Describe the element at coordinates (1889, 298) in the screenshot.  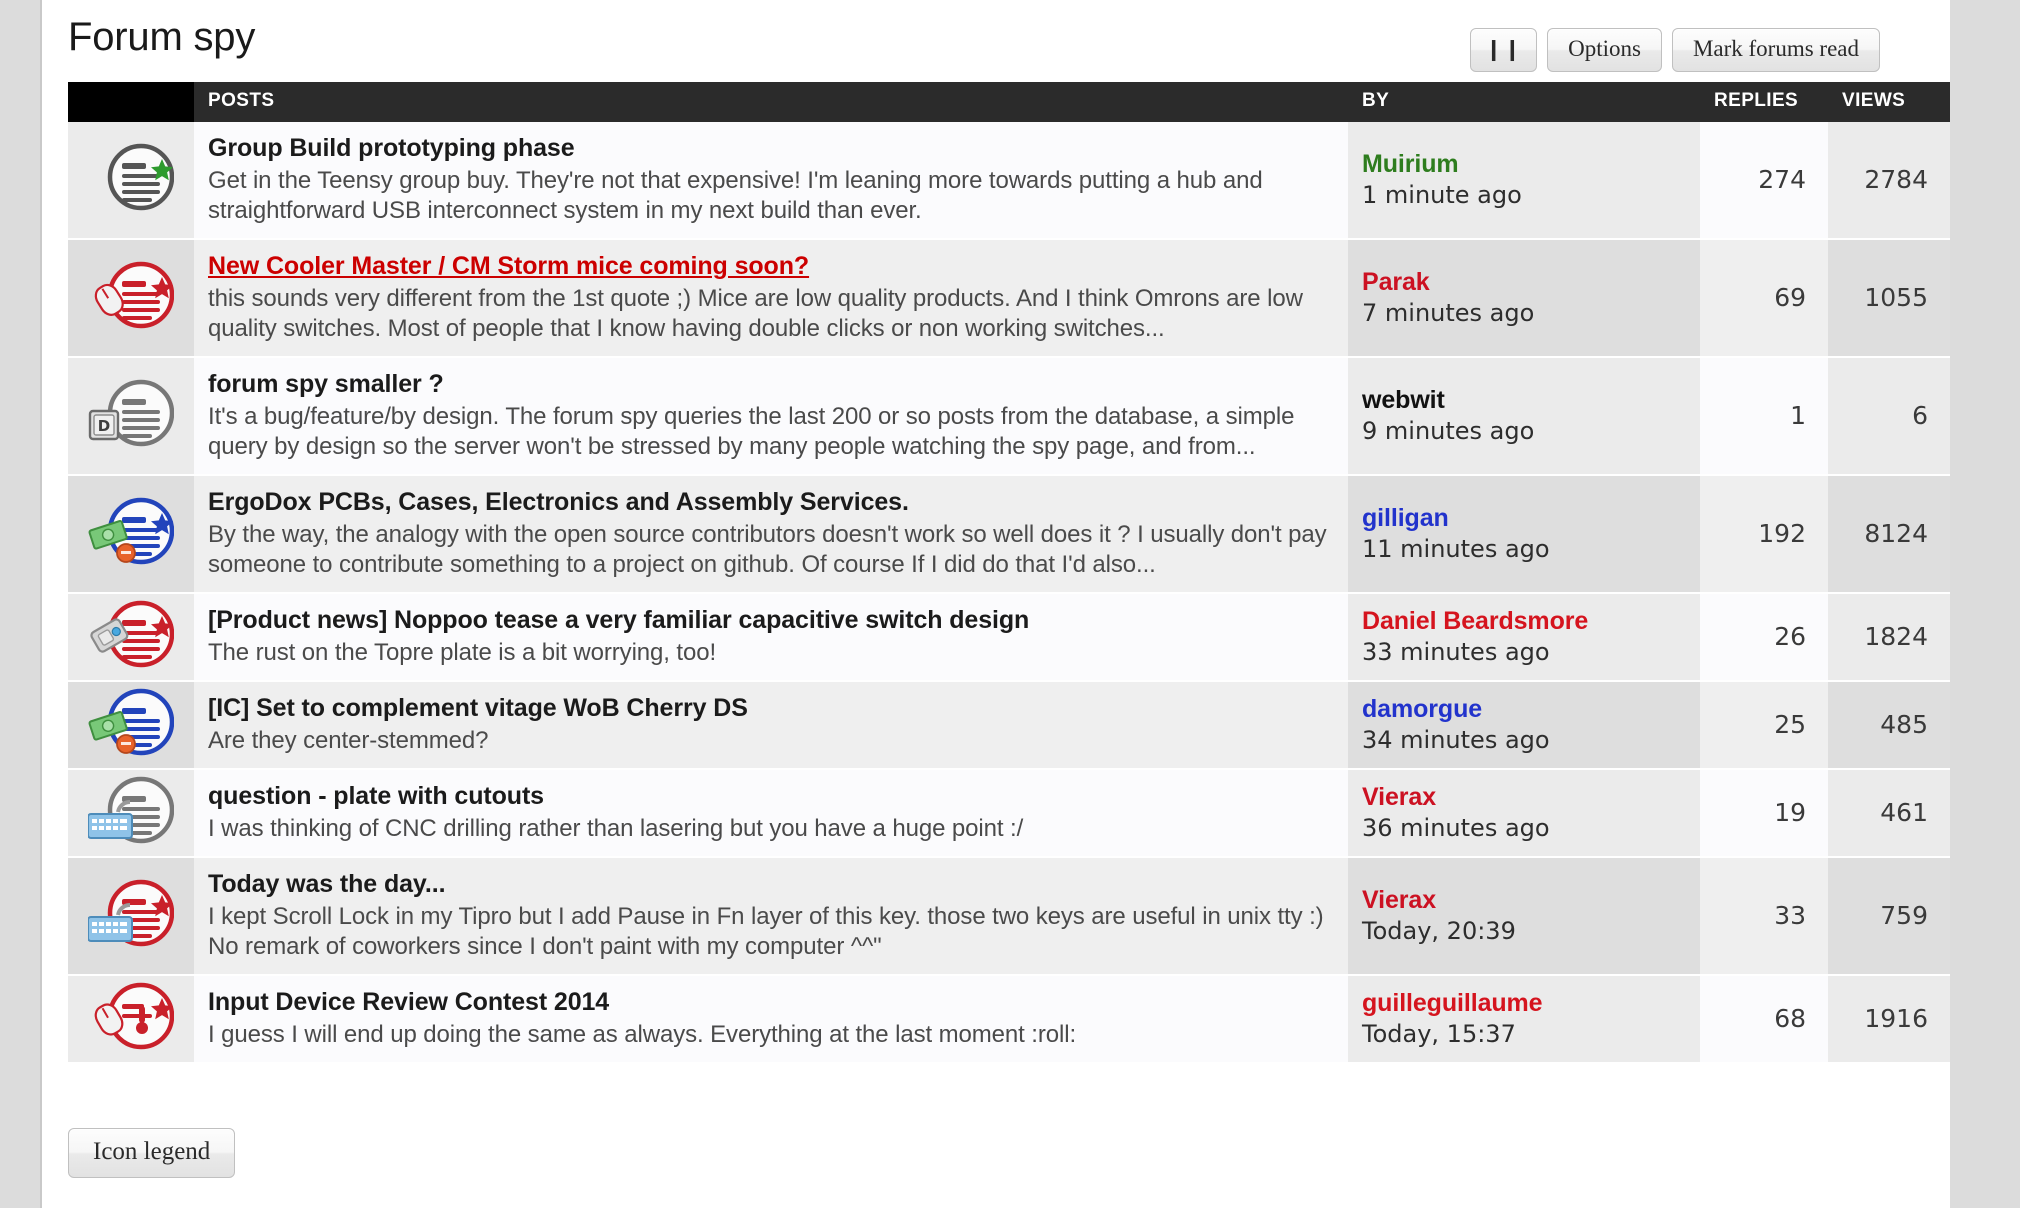
I see `row-views-cell: 1055` at that location.